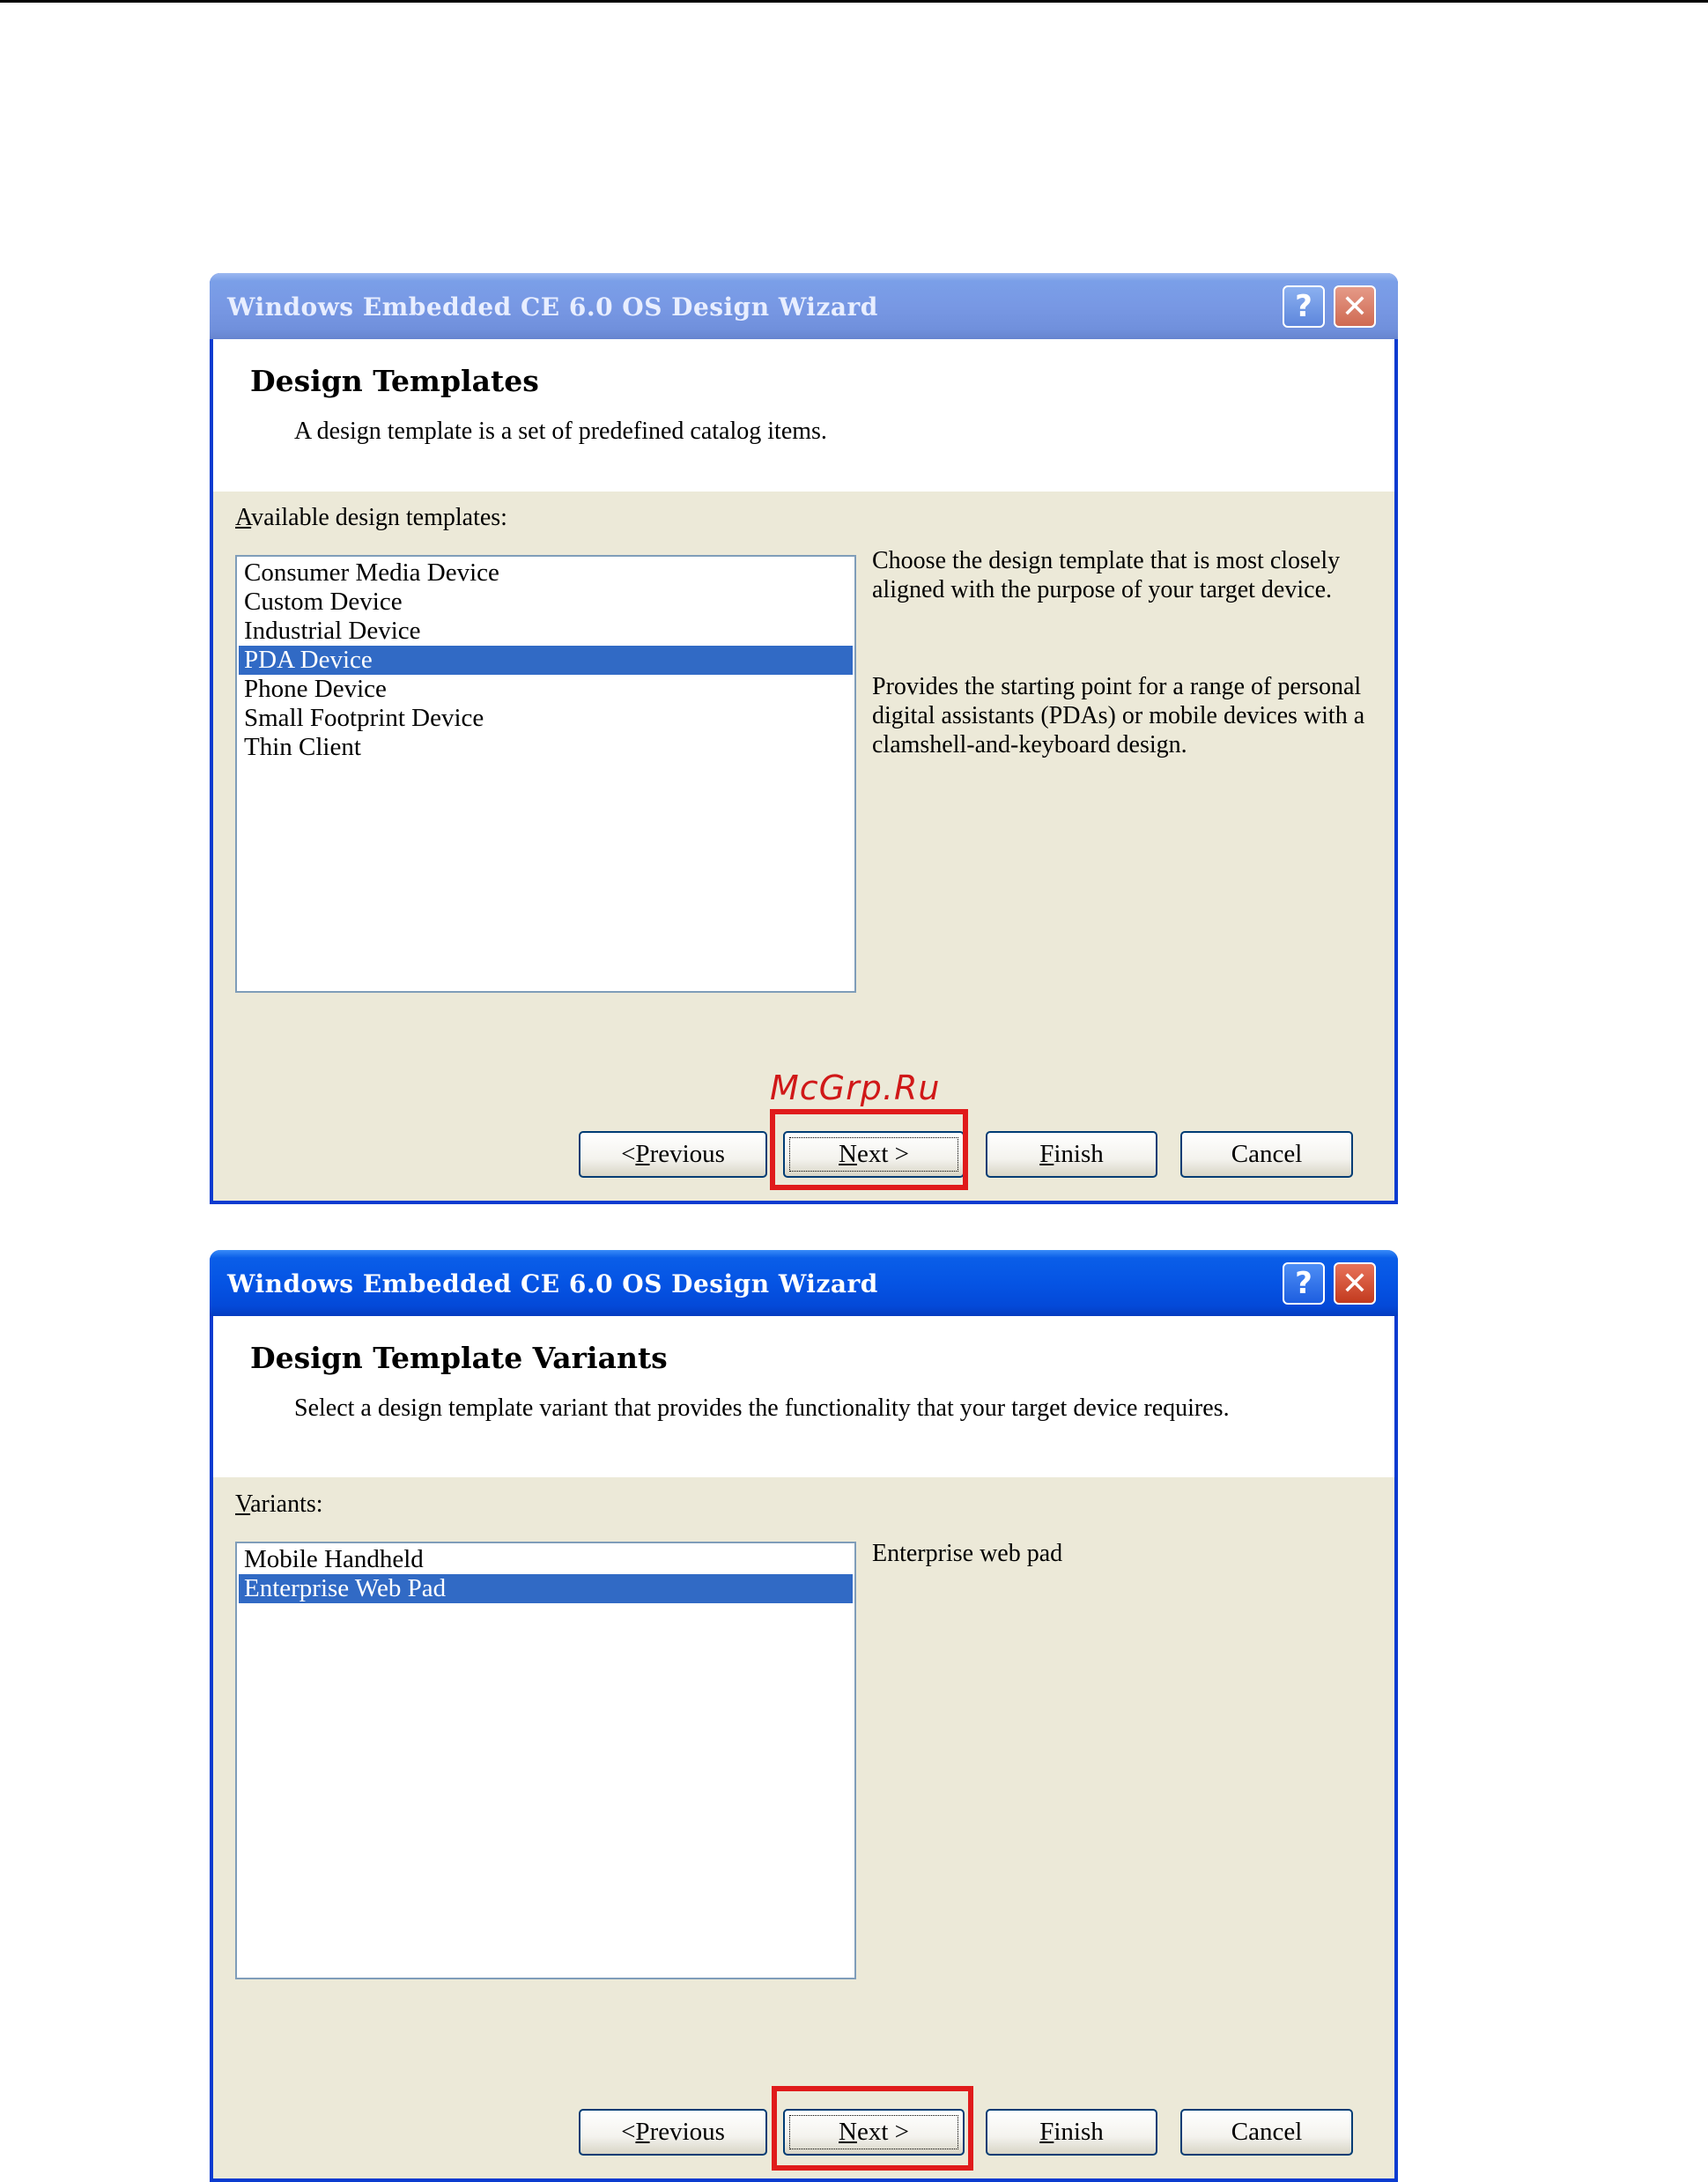 This screenshot has width=1708, height=2182. I want to click on list-label-text: vailable design templates:, so click(379, 517).